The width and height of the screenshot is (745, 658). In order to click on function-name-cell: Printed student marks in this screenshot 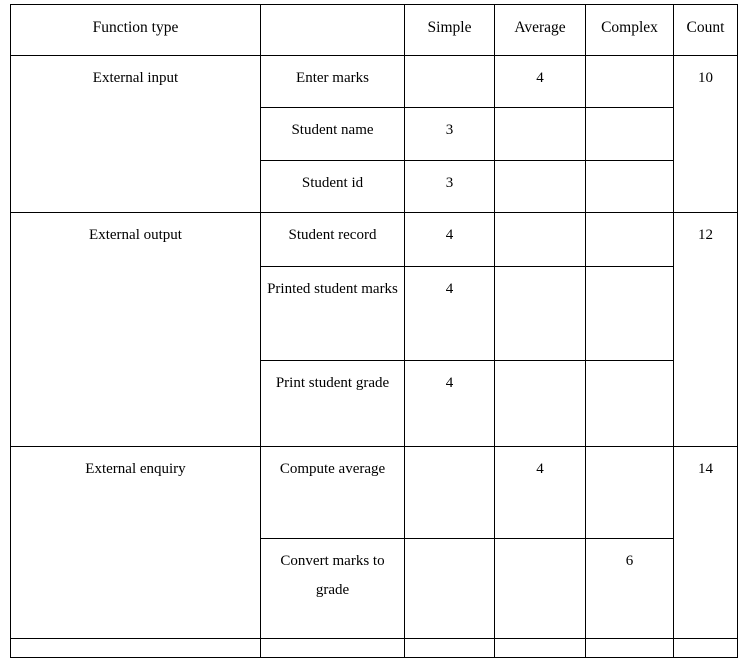, I will do `click(332, 313)`.